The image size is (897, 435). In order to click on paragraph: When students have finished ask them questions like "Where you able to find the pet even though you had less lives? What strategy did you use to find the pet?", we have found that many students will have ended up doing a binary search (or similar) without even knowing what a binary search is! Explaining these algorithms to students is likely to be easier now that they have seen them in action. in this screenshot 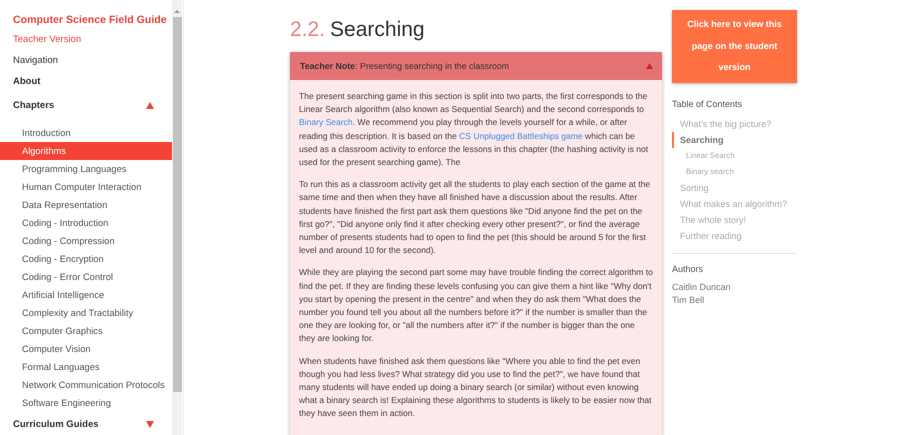, I will do `click(476, 387)`.